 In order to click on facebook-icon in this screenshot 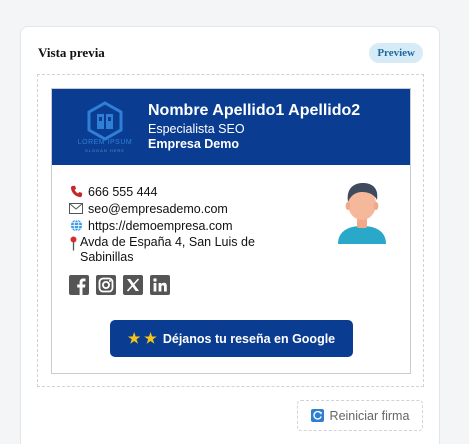, I will do `click(79, 285)`.